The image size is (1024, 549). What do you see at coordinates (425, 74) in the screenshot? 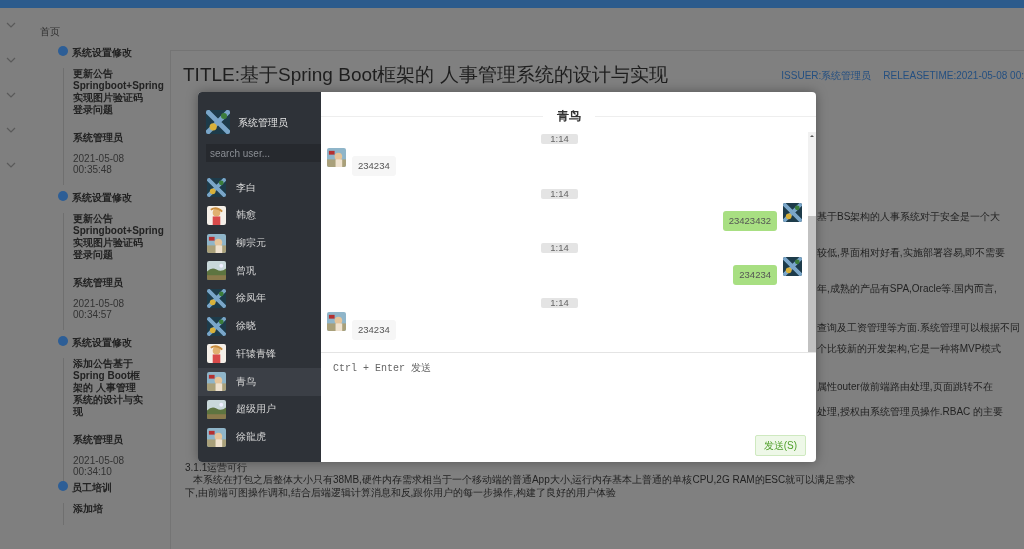
I see `article-title: TITLE:基于Spring Boot框架的 人事管理系统的设计与实现` at bounding box center [425, 74].